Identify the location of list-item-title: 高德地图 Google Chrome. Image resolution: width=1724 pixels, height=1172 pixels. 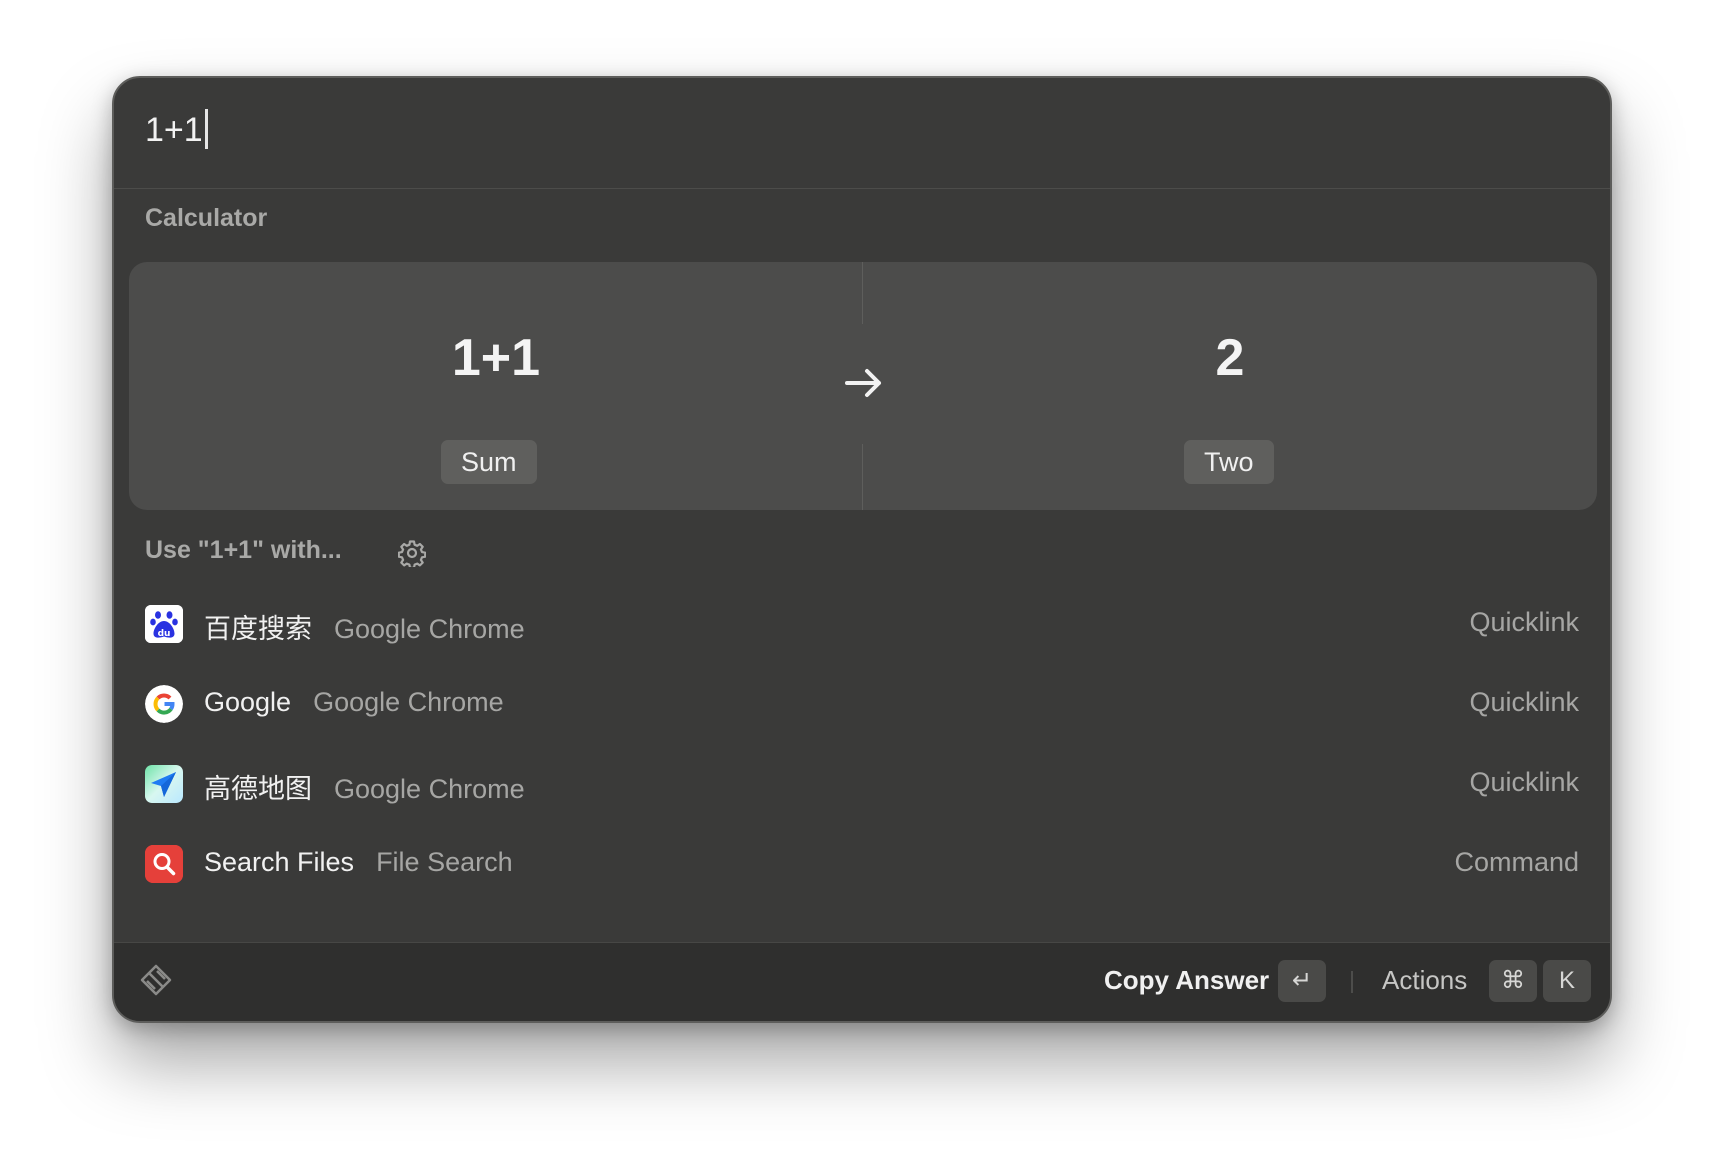
(364, 789).